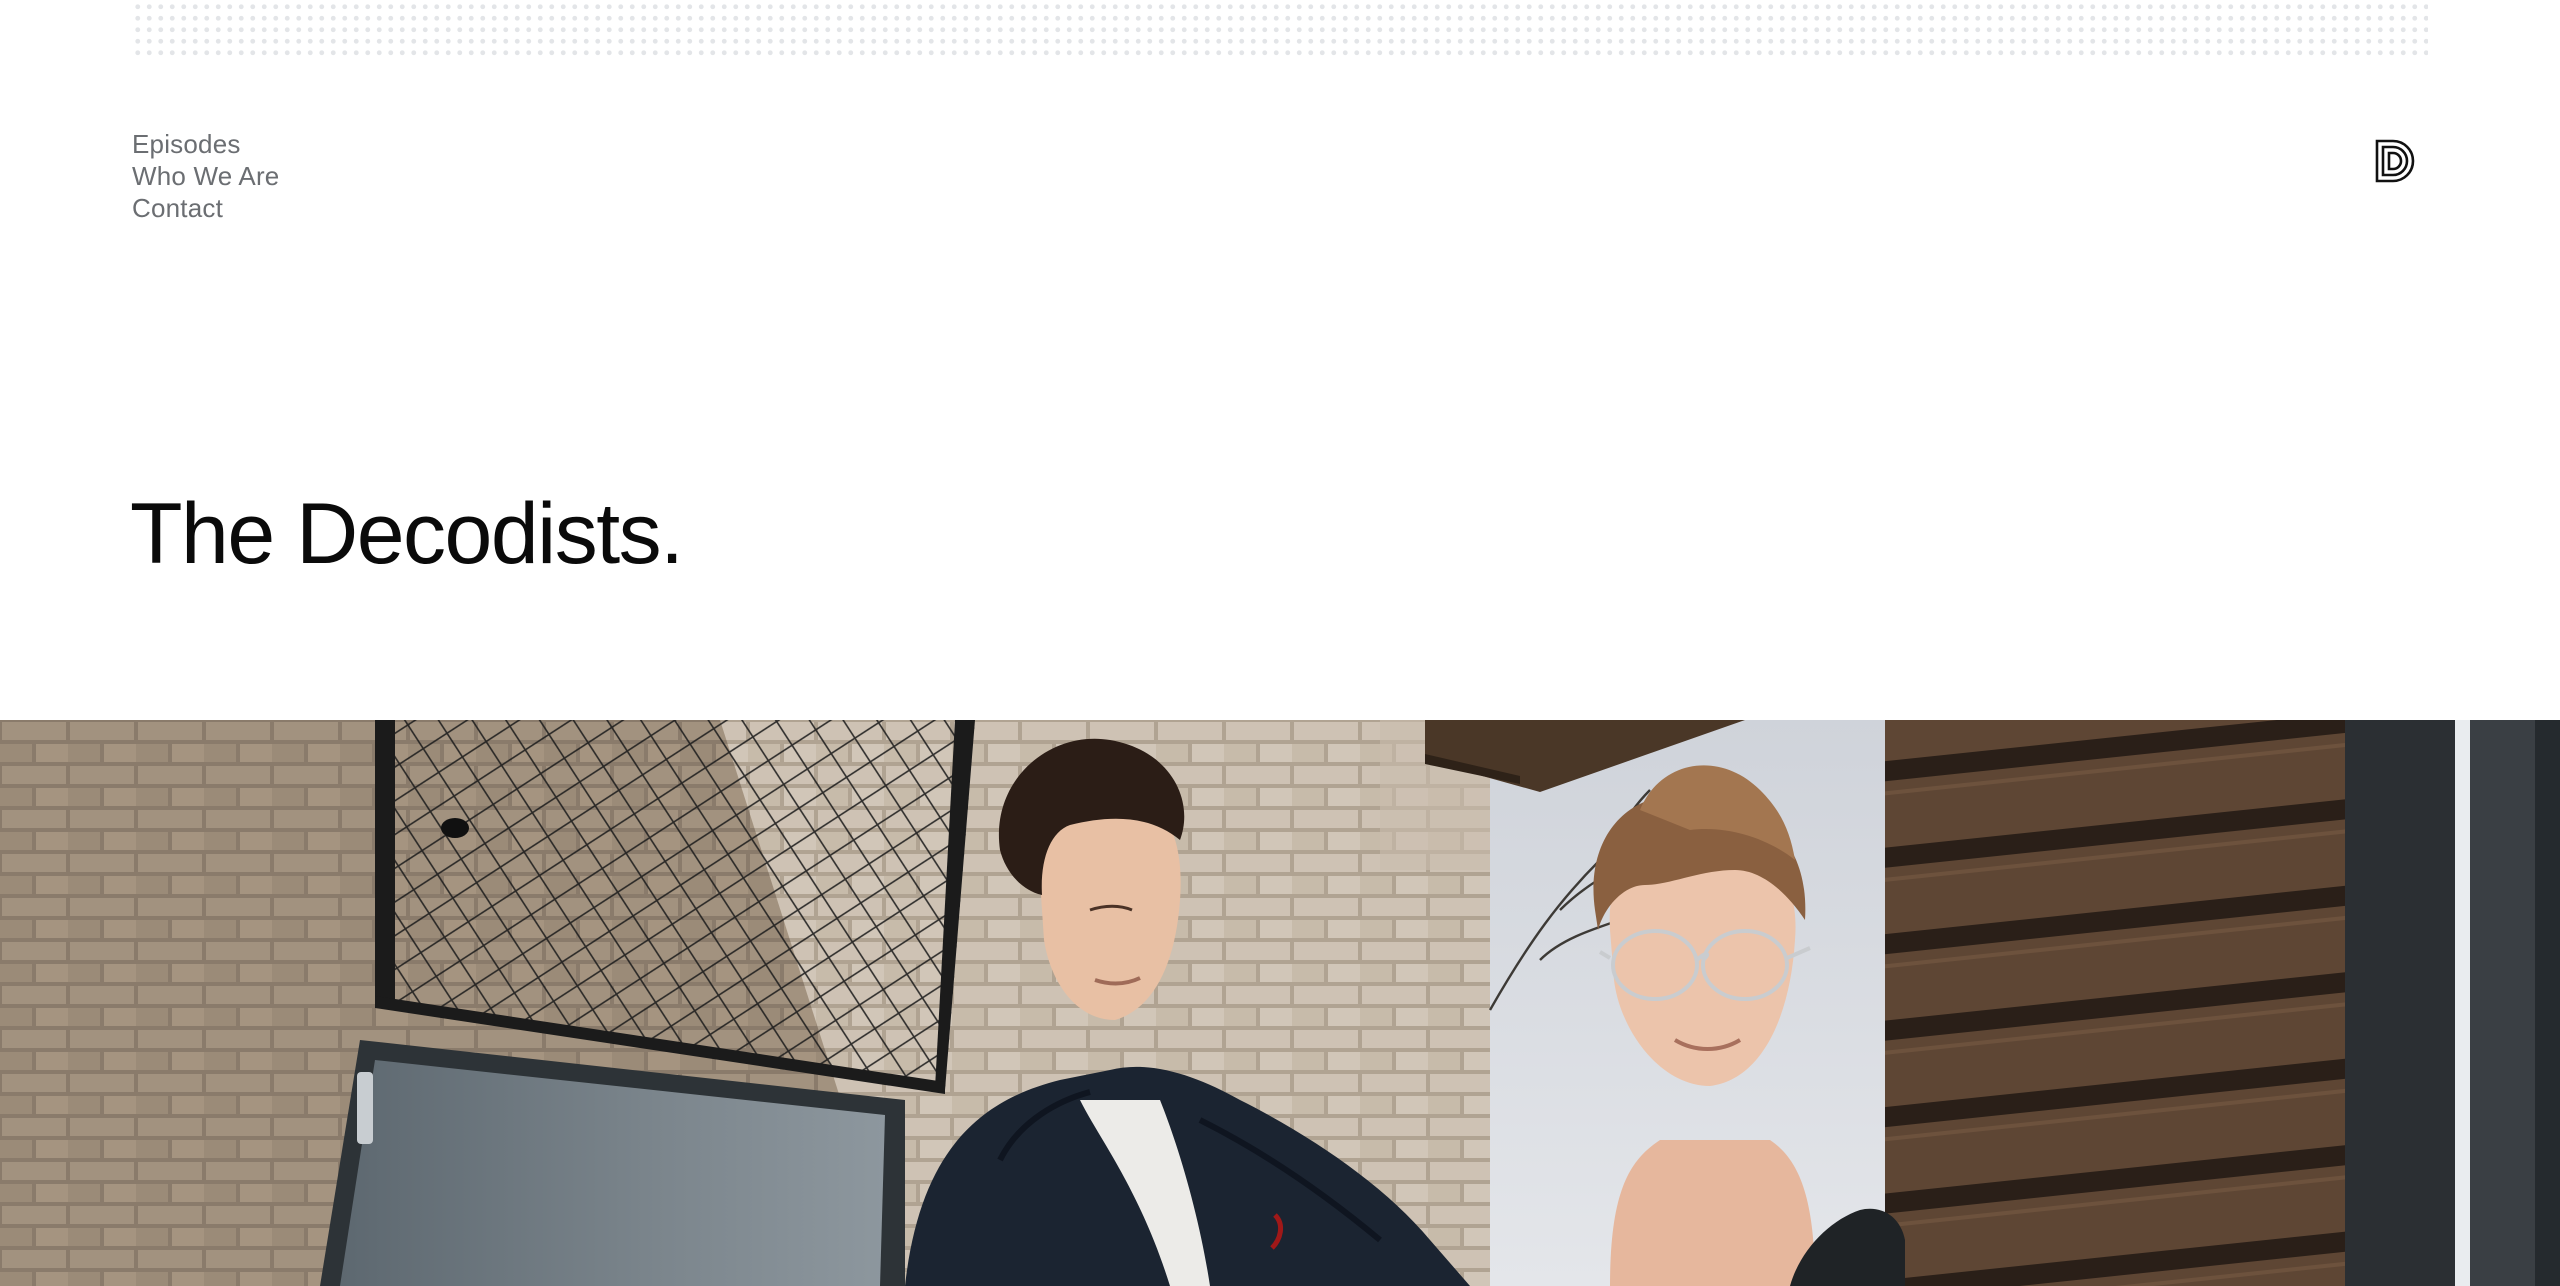 This screenshot has height=1286, width=2560. Describe the element at coordinates (407, 534) in the screenshot. I see `hero-title: The Decodists.` at that location.